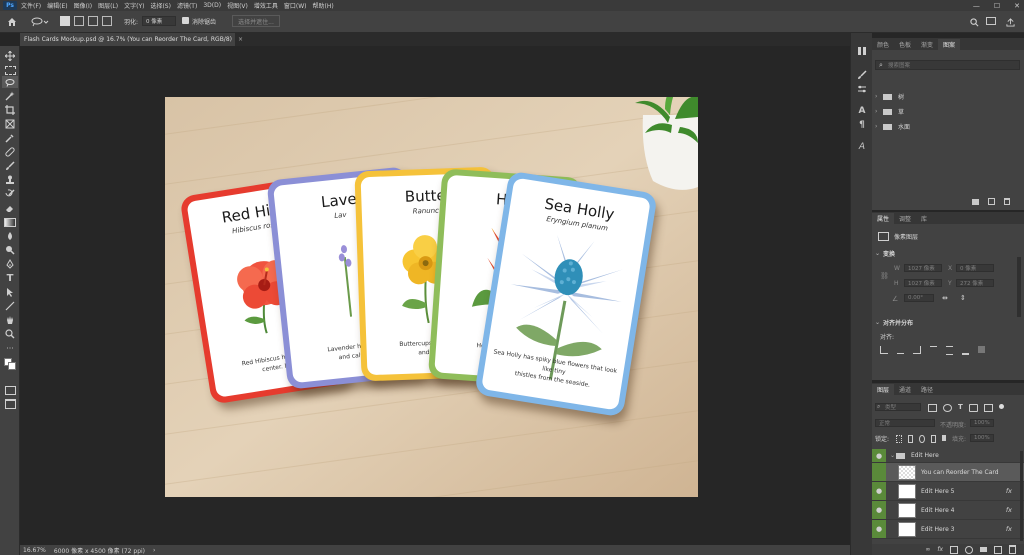 This screenshot has height=555, width=1024. What do you see at coordinates (10, 138) in the screenshot?
I see `eyedropper-tool-icon` at bounding box center [10, 138].